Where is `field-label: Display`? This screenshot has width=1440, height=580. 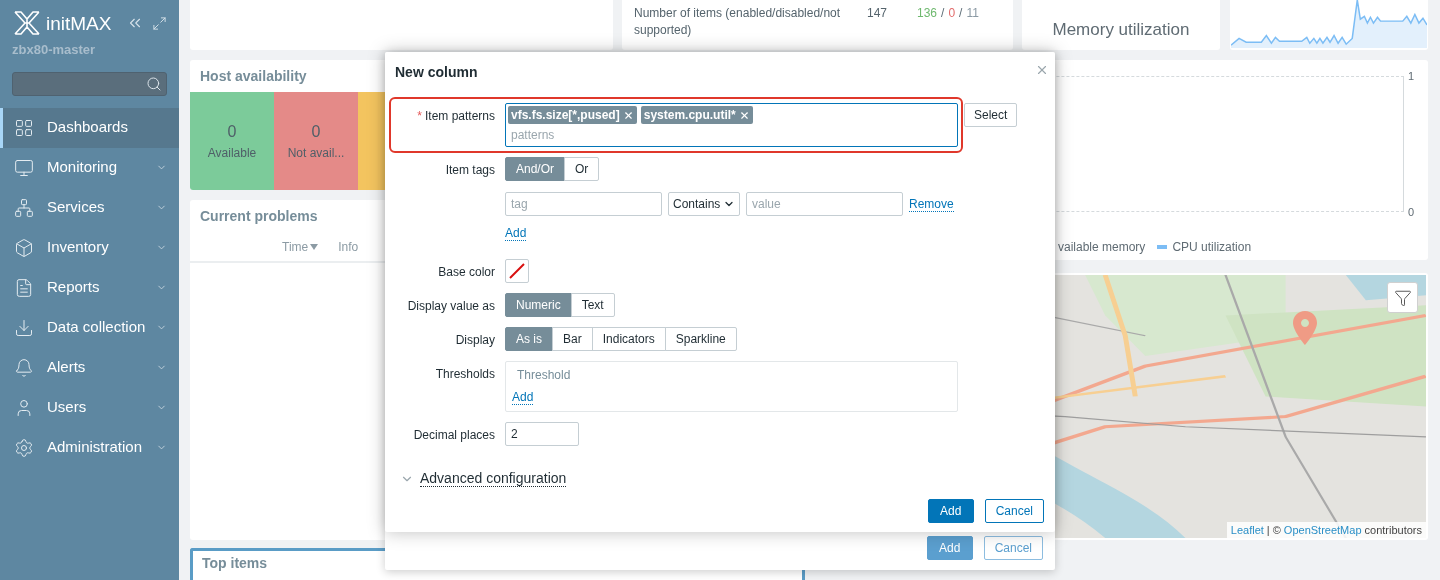 field-label: Display is located at coordinates (475, 340).